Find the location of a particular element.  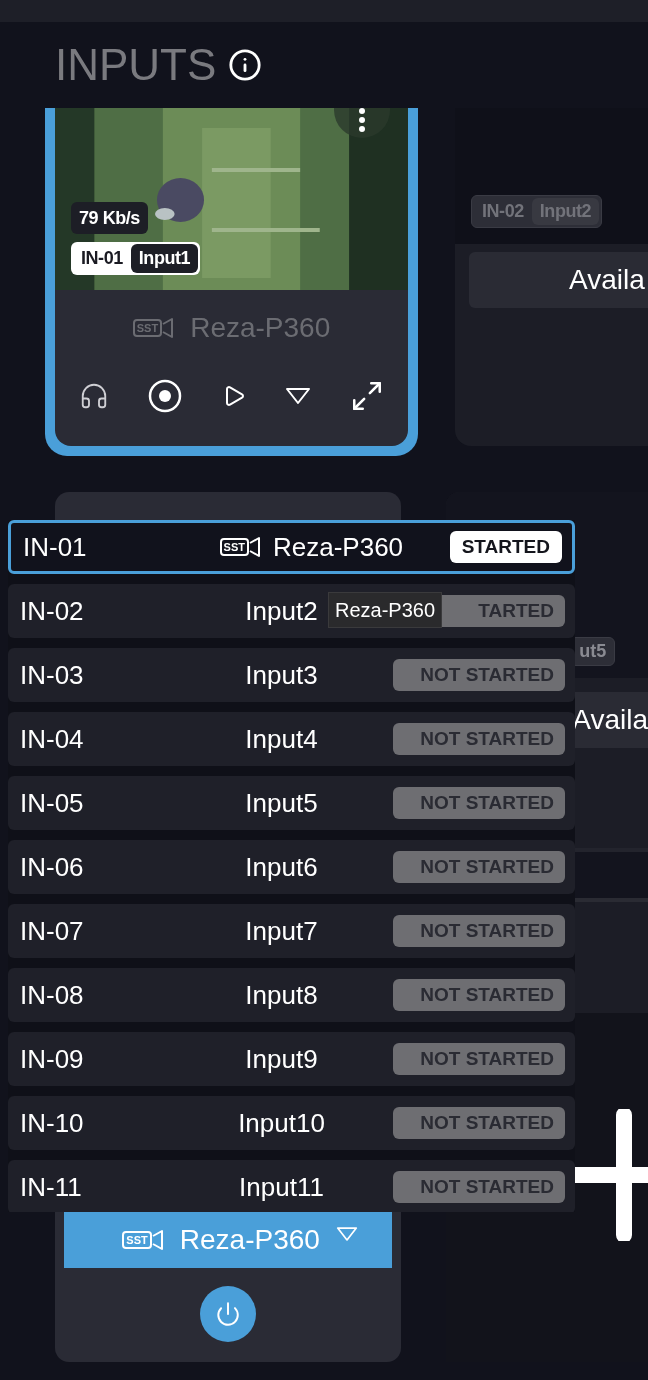

input-option: IN-04 Input4 NOT STARTED is located at coordinates (291, 739).